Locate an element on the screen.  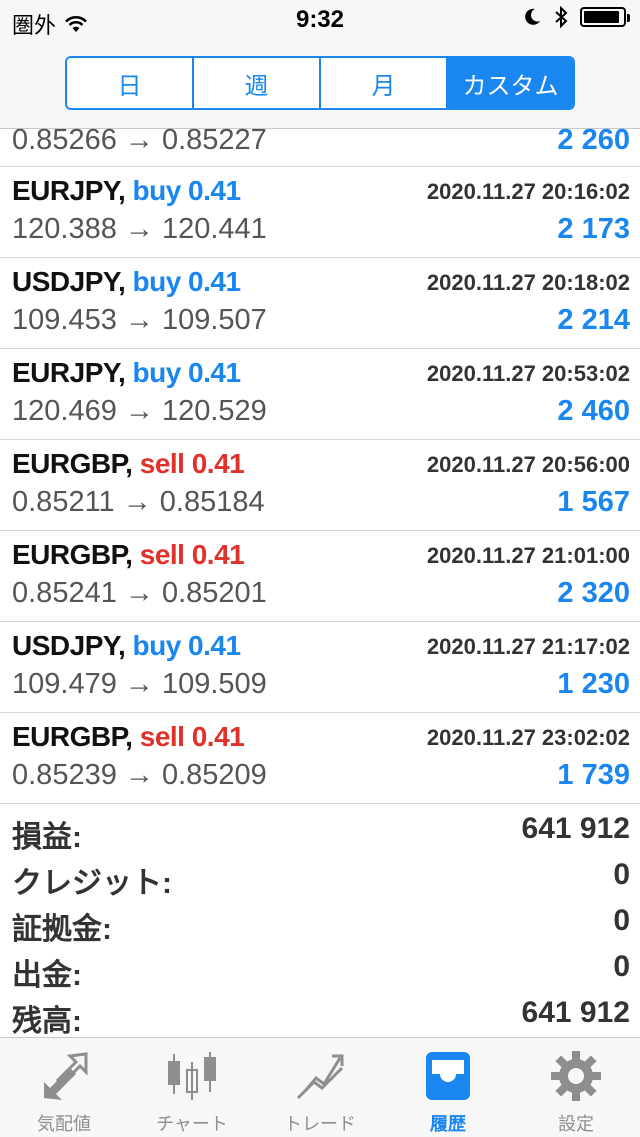
deal-profit: 2 320 is located at coordinates (593, 593).